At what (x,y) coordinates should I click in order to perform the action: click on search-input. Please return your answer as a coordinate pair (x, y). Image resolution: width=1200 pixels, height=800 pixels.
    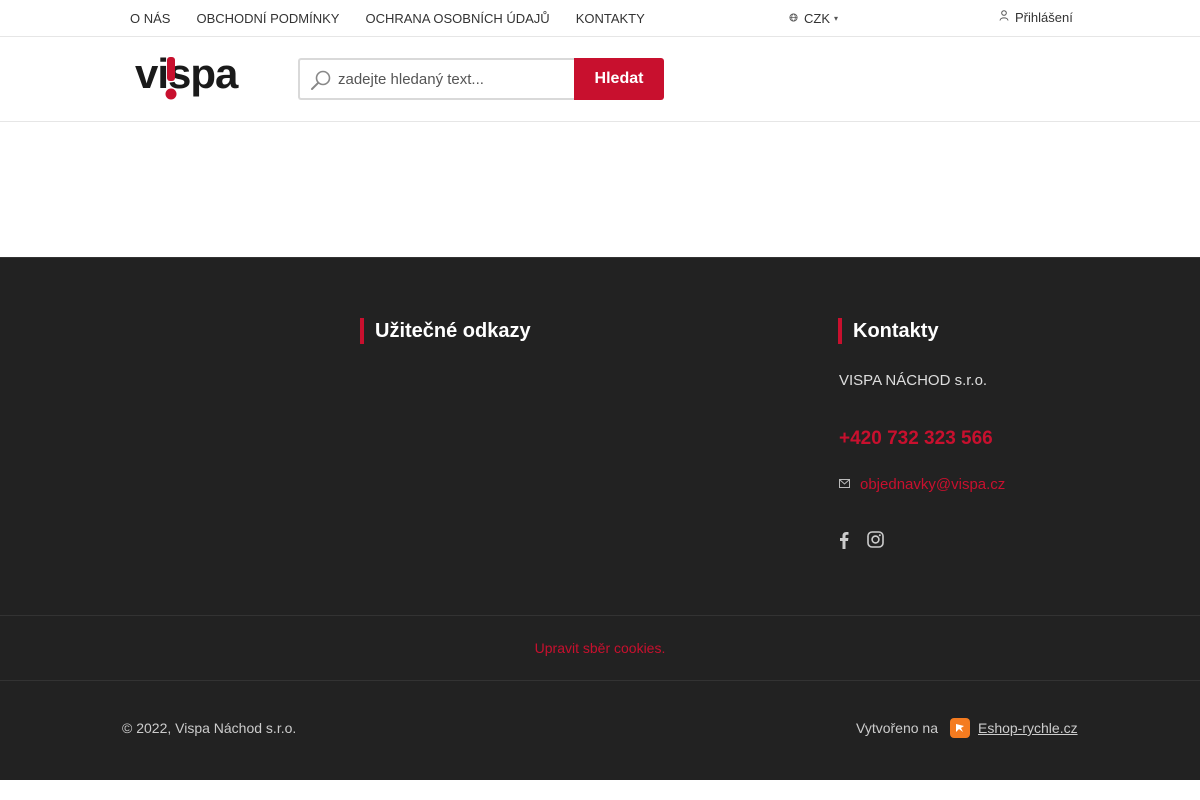
    Looking at the image, I should click on (453, 79).